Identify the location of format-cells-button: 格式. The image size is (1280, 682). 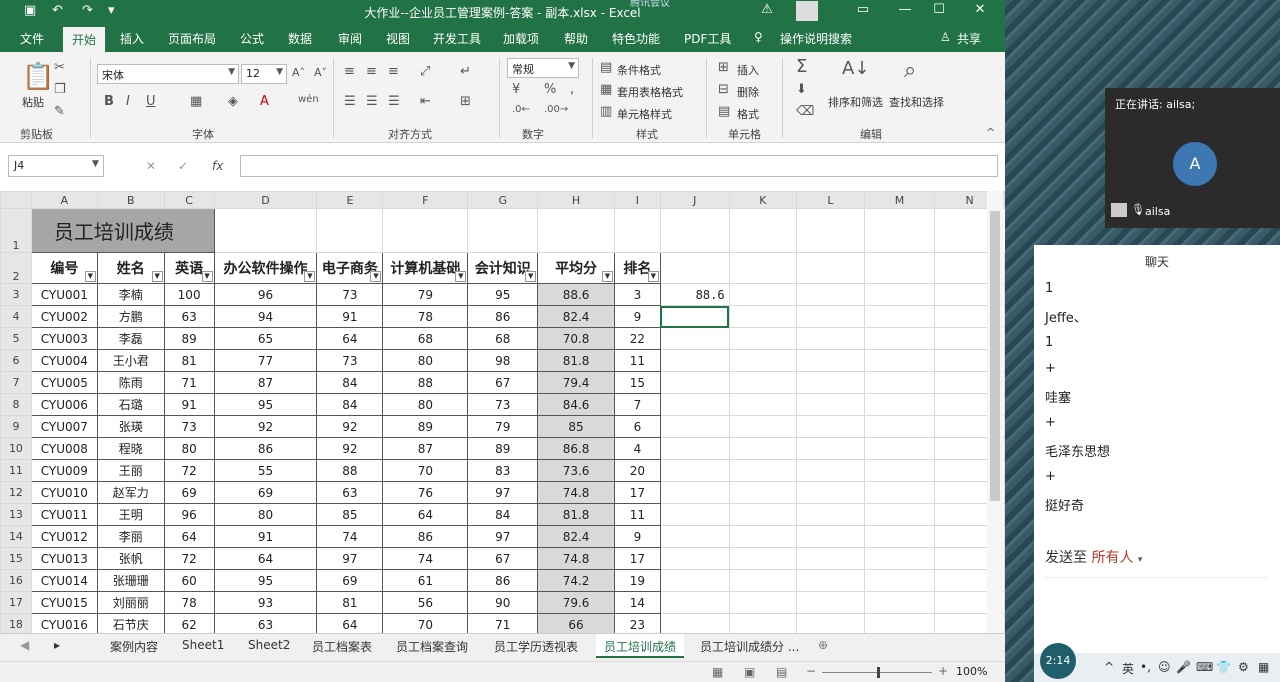
(748, 114).